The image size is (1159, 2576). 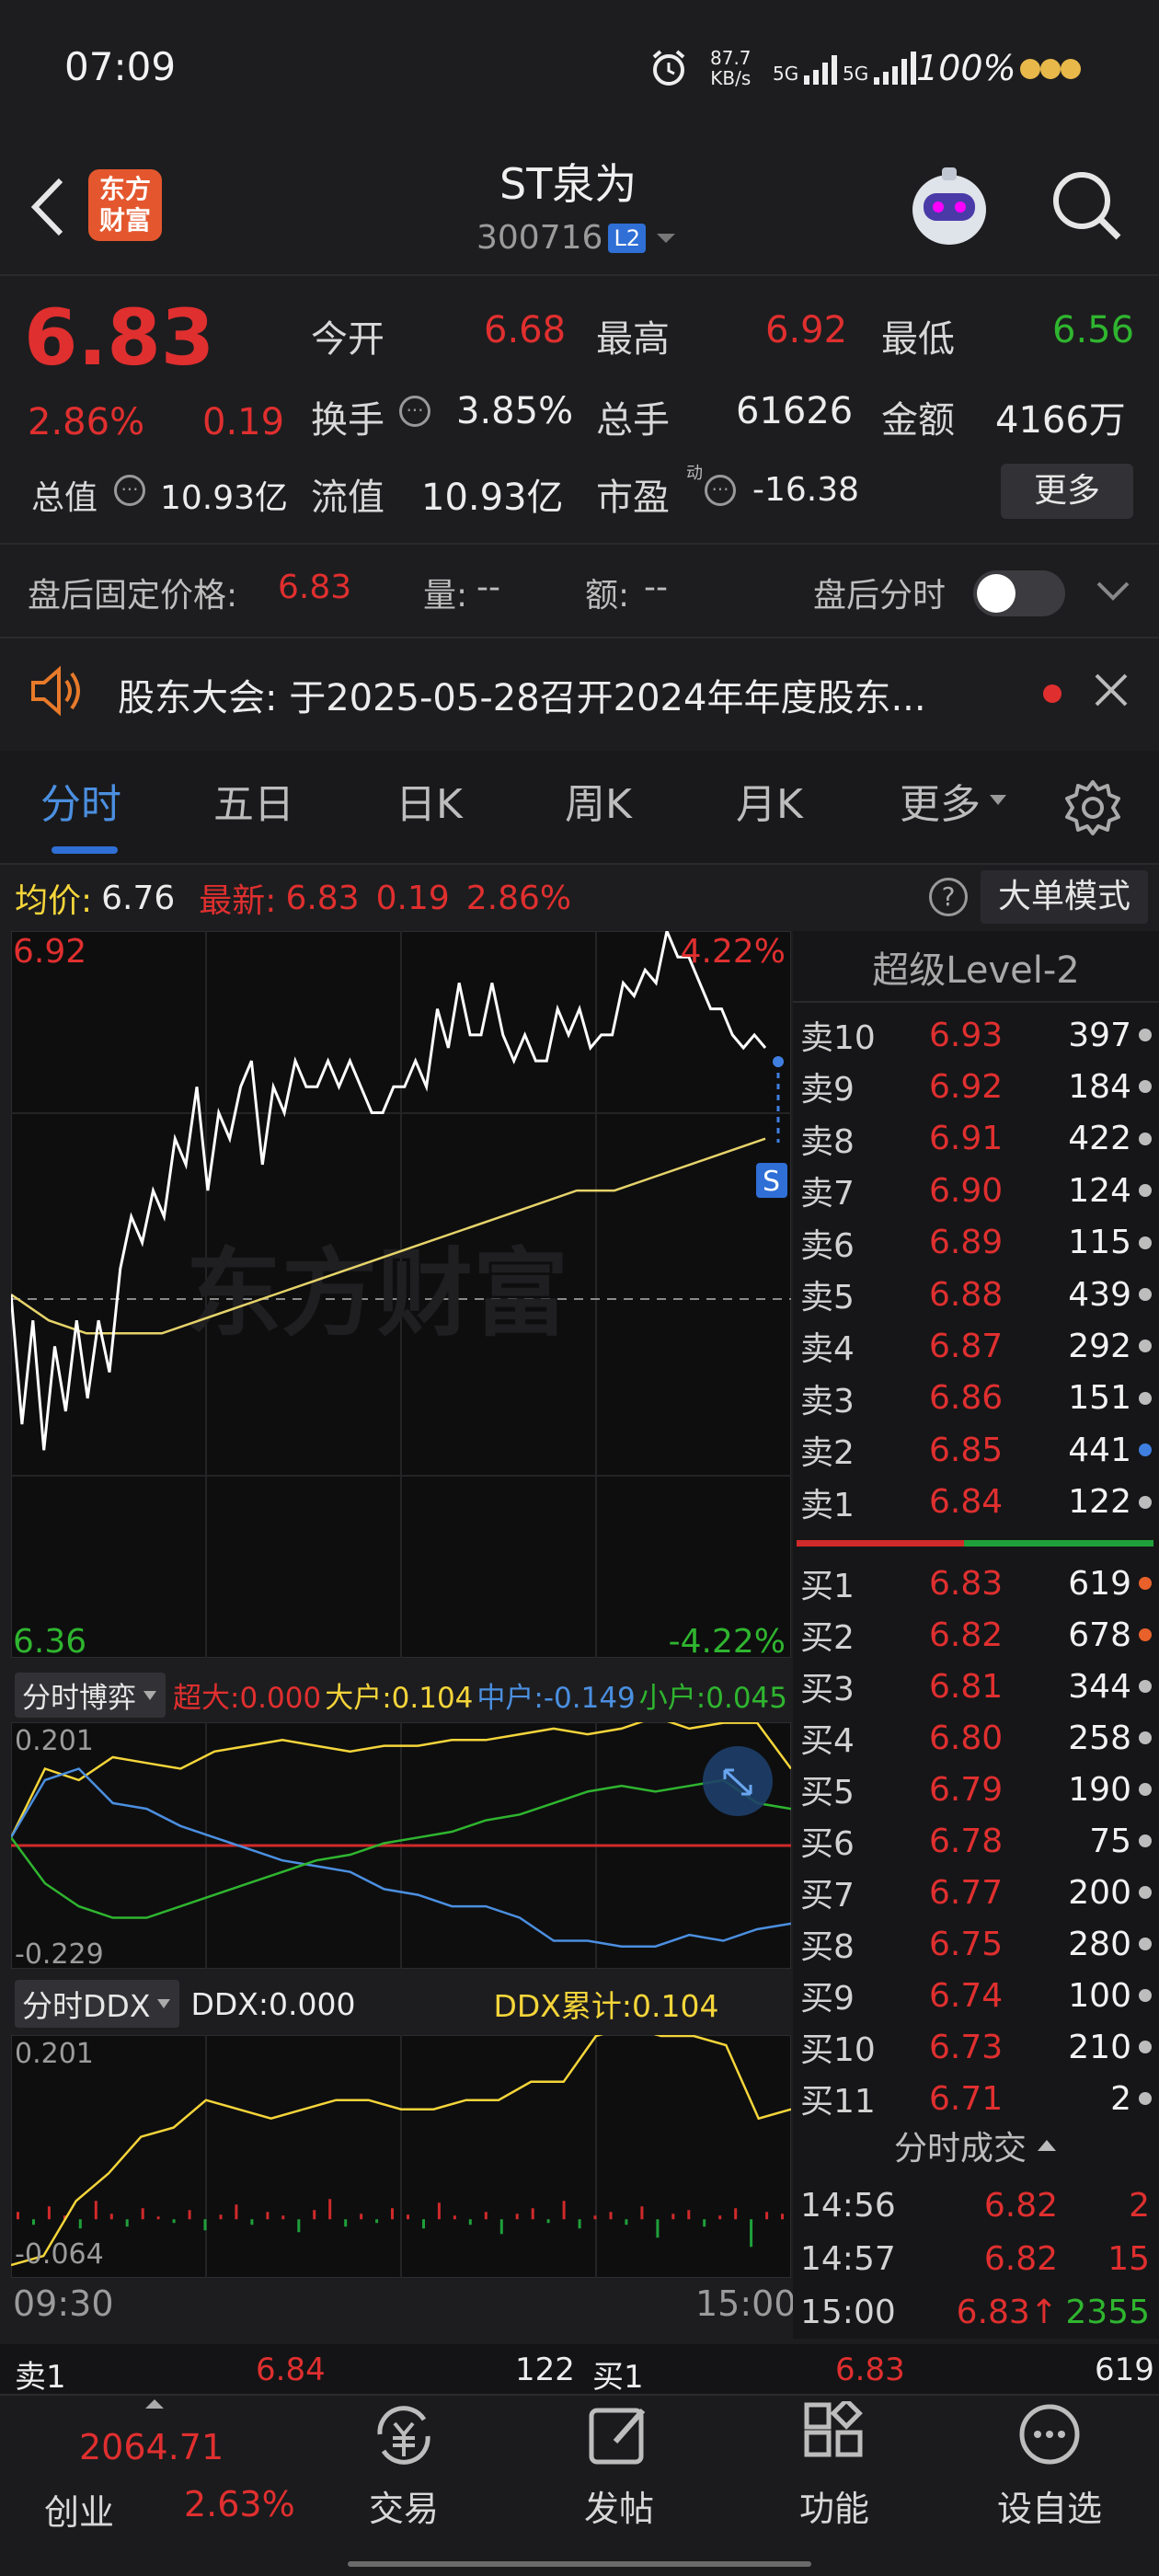 What do you see at coordinates (1049, 2466) in the screenshot?
I see `nav-add-watchlist: 设自选` at bounding box center [1049, 2466].